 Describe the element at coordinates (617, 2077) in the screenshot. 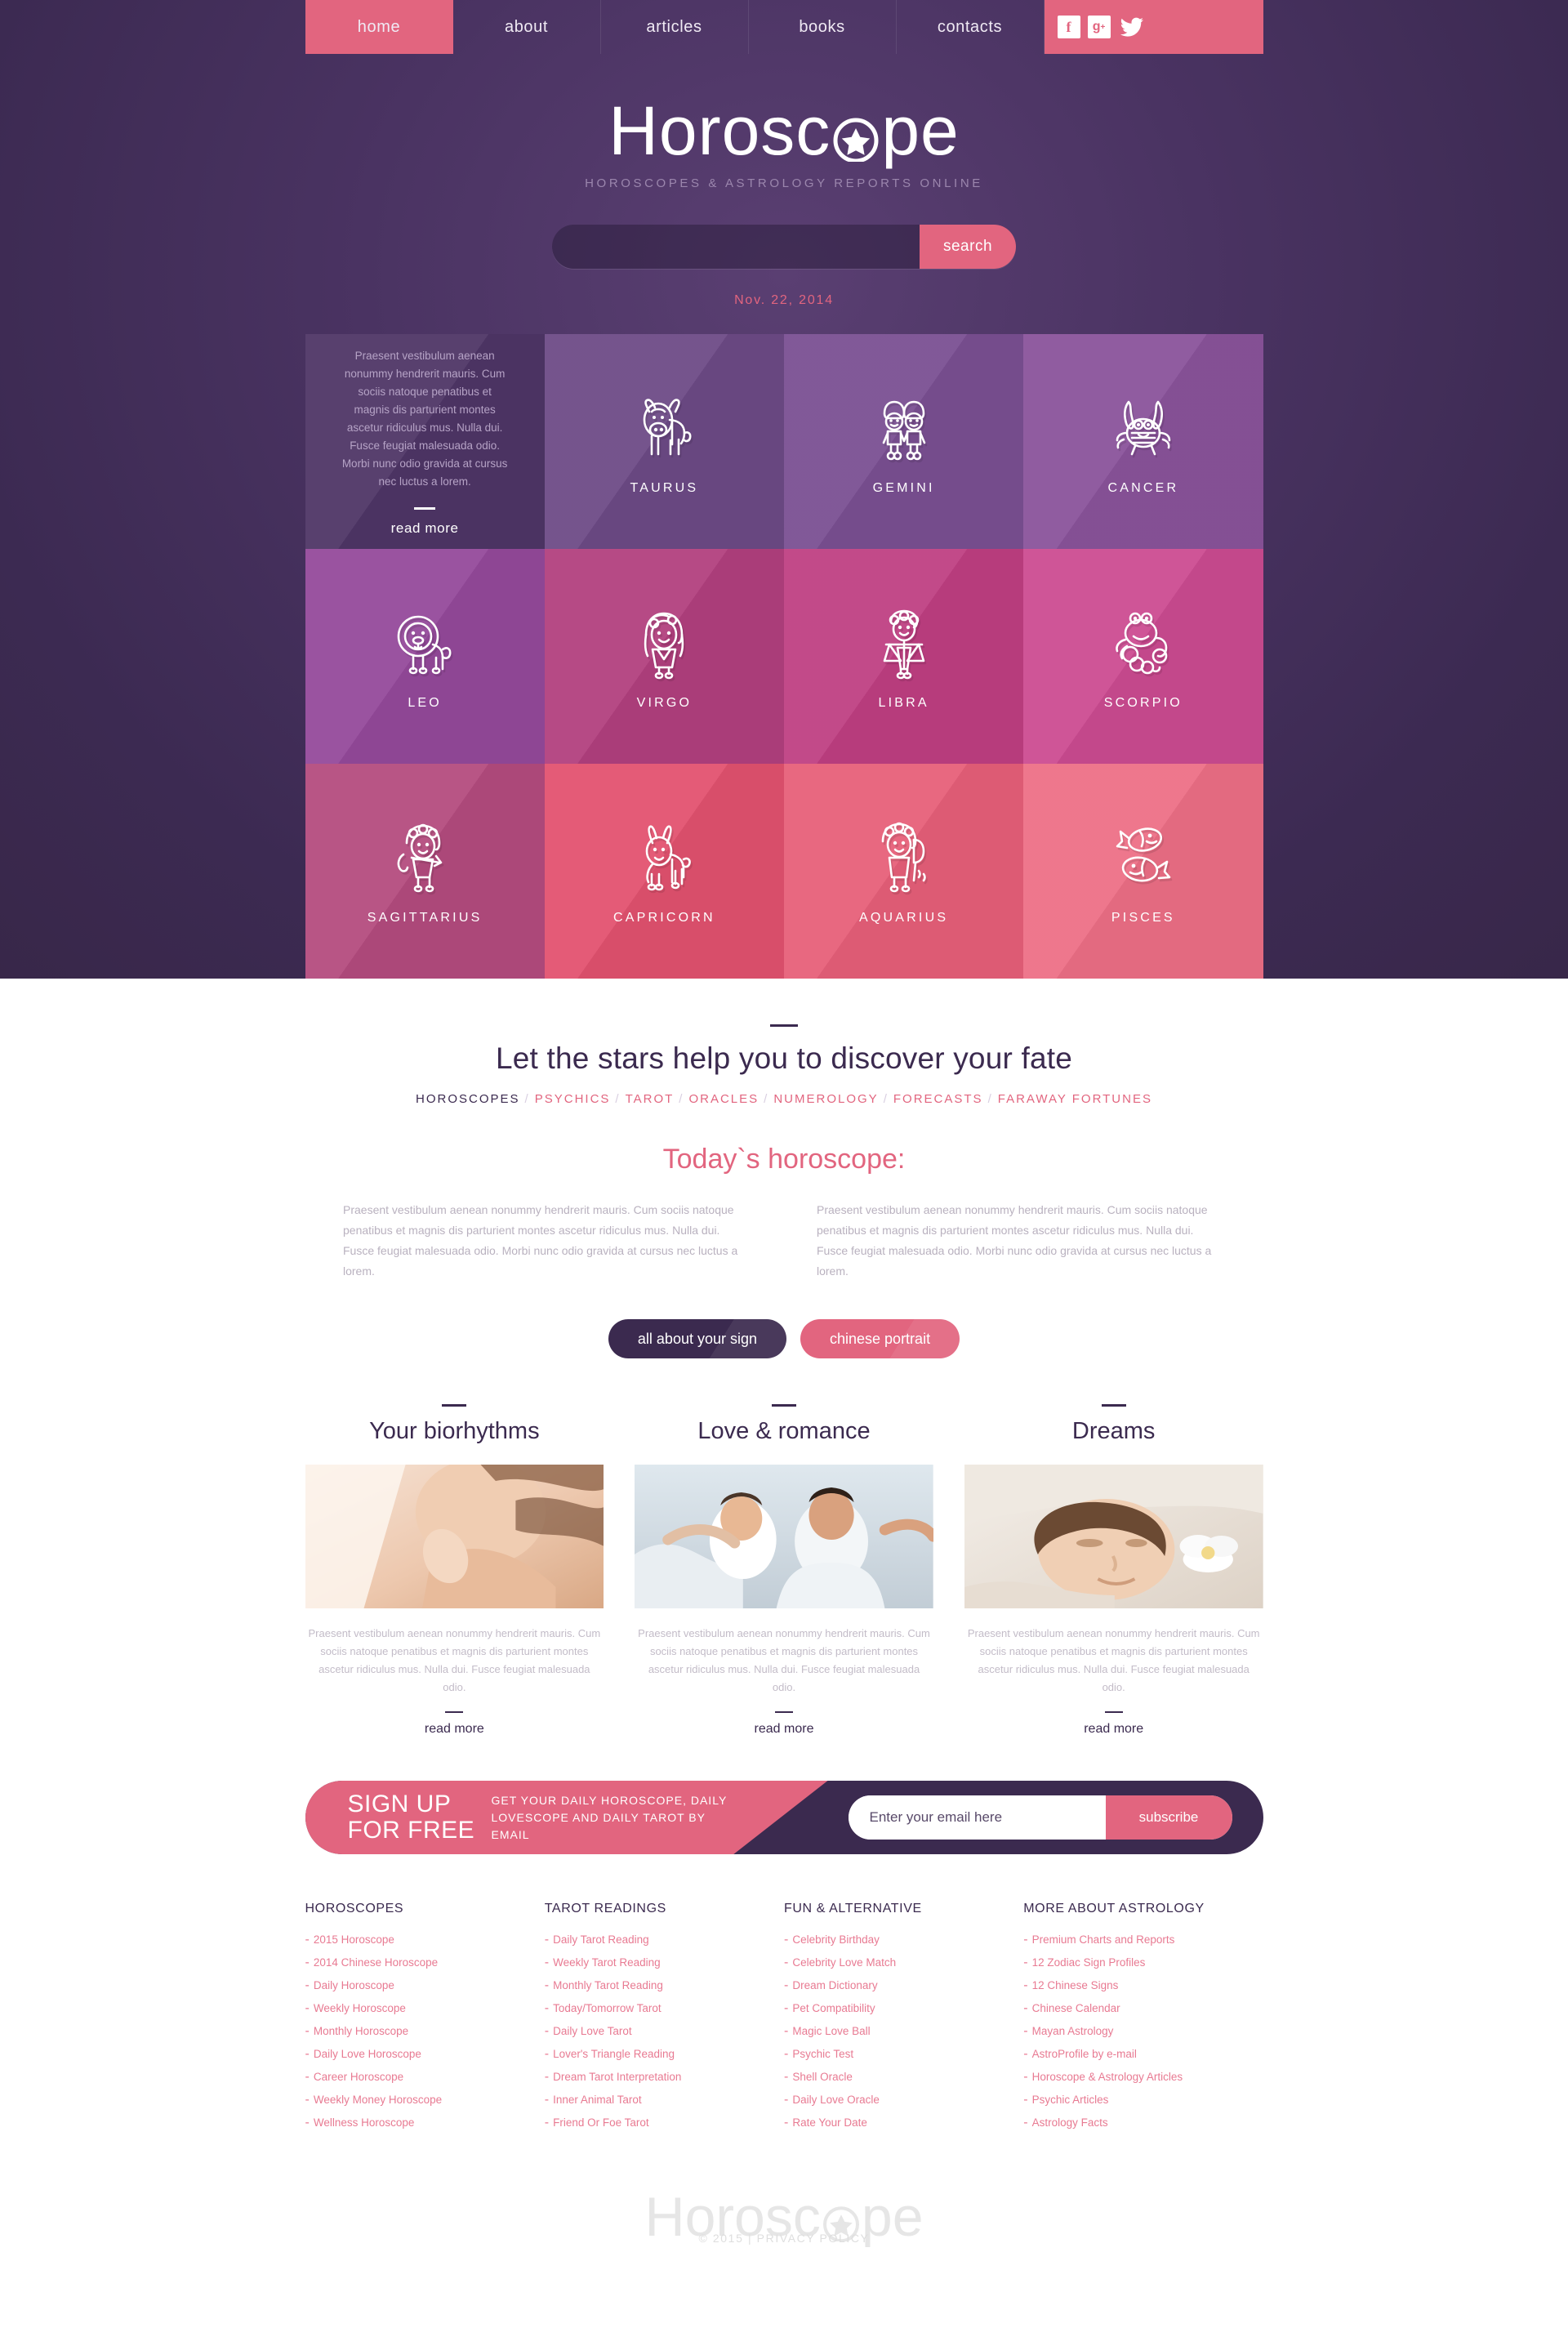

I see `footer-link: Dream Tarot Interpretation` at that location.